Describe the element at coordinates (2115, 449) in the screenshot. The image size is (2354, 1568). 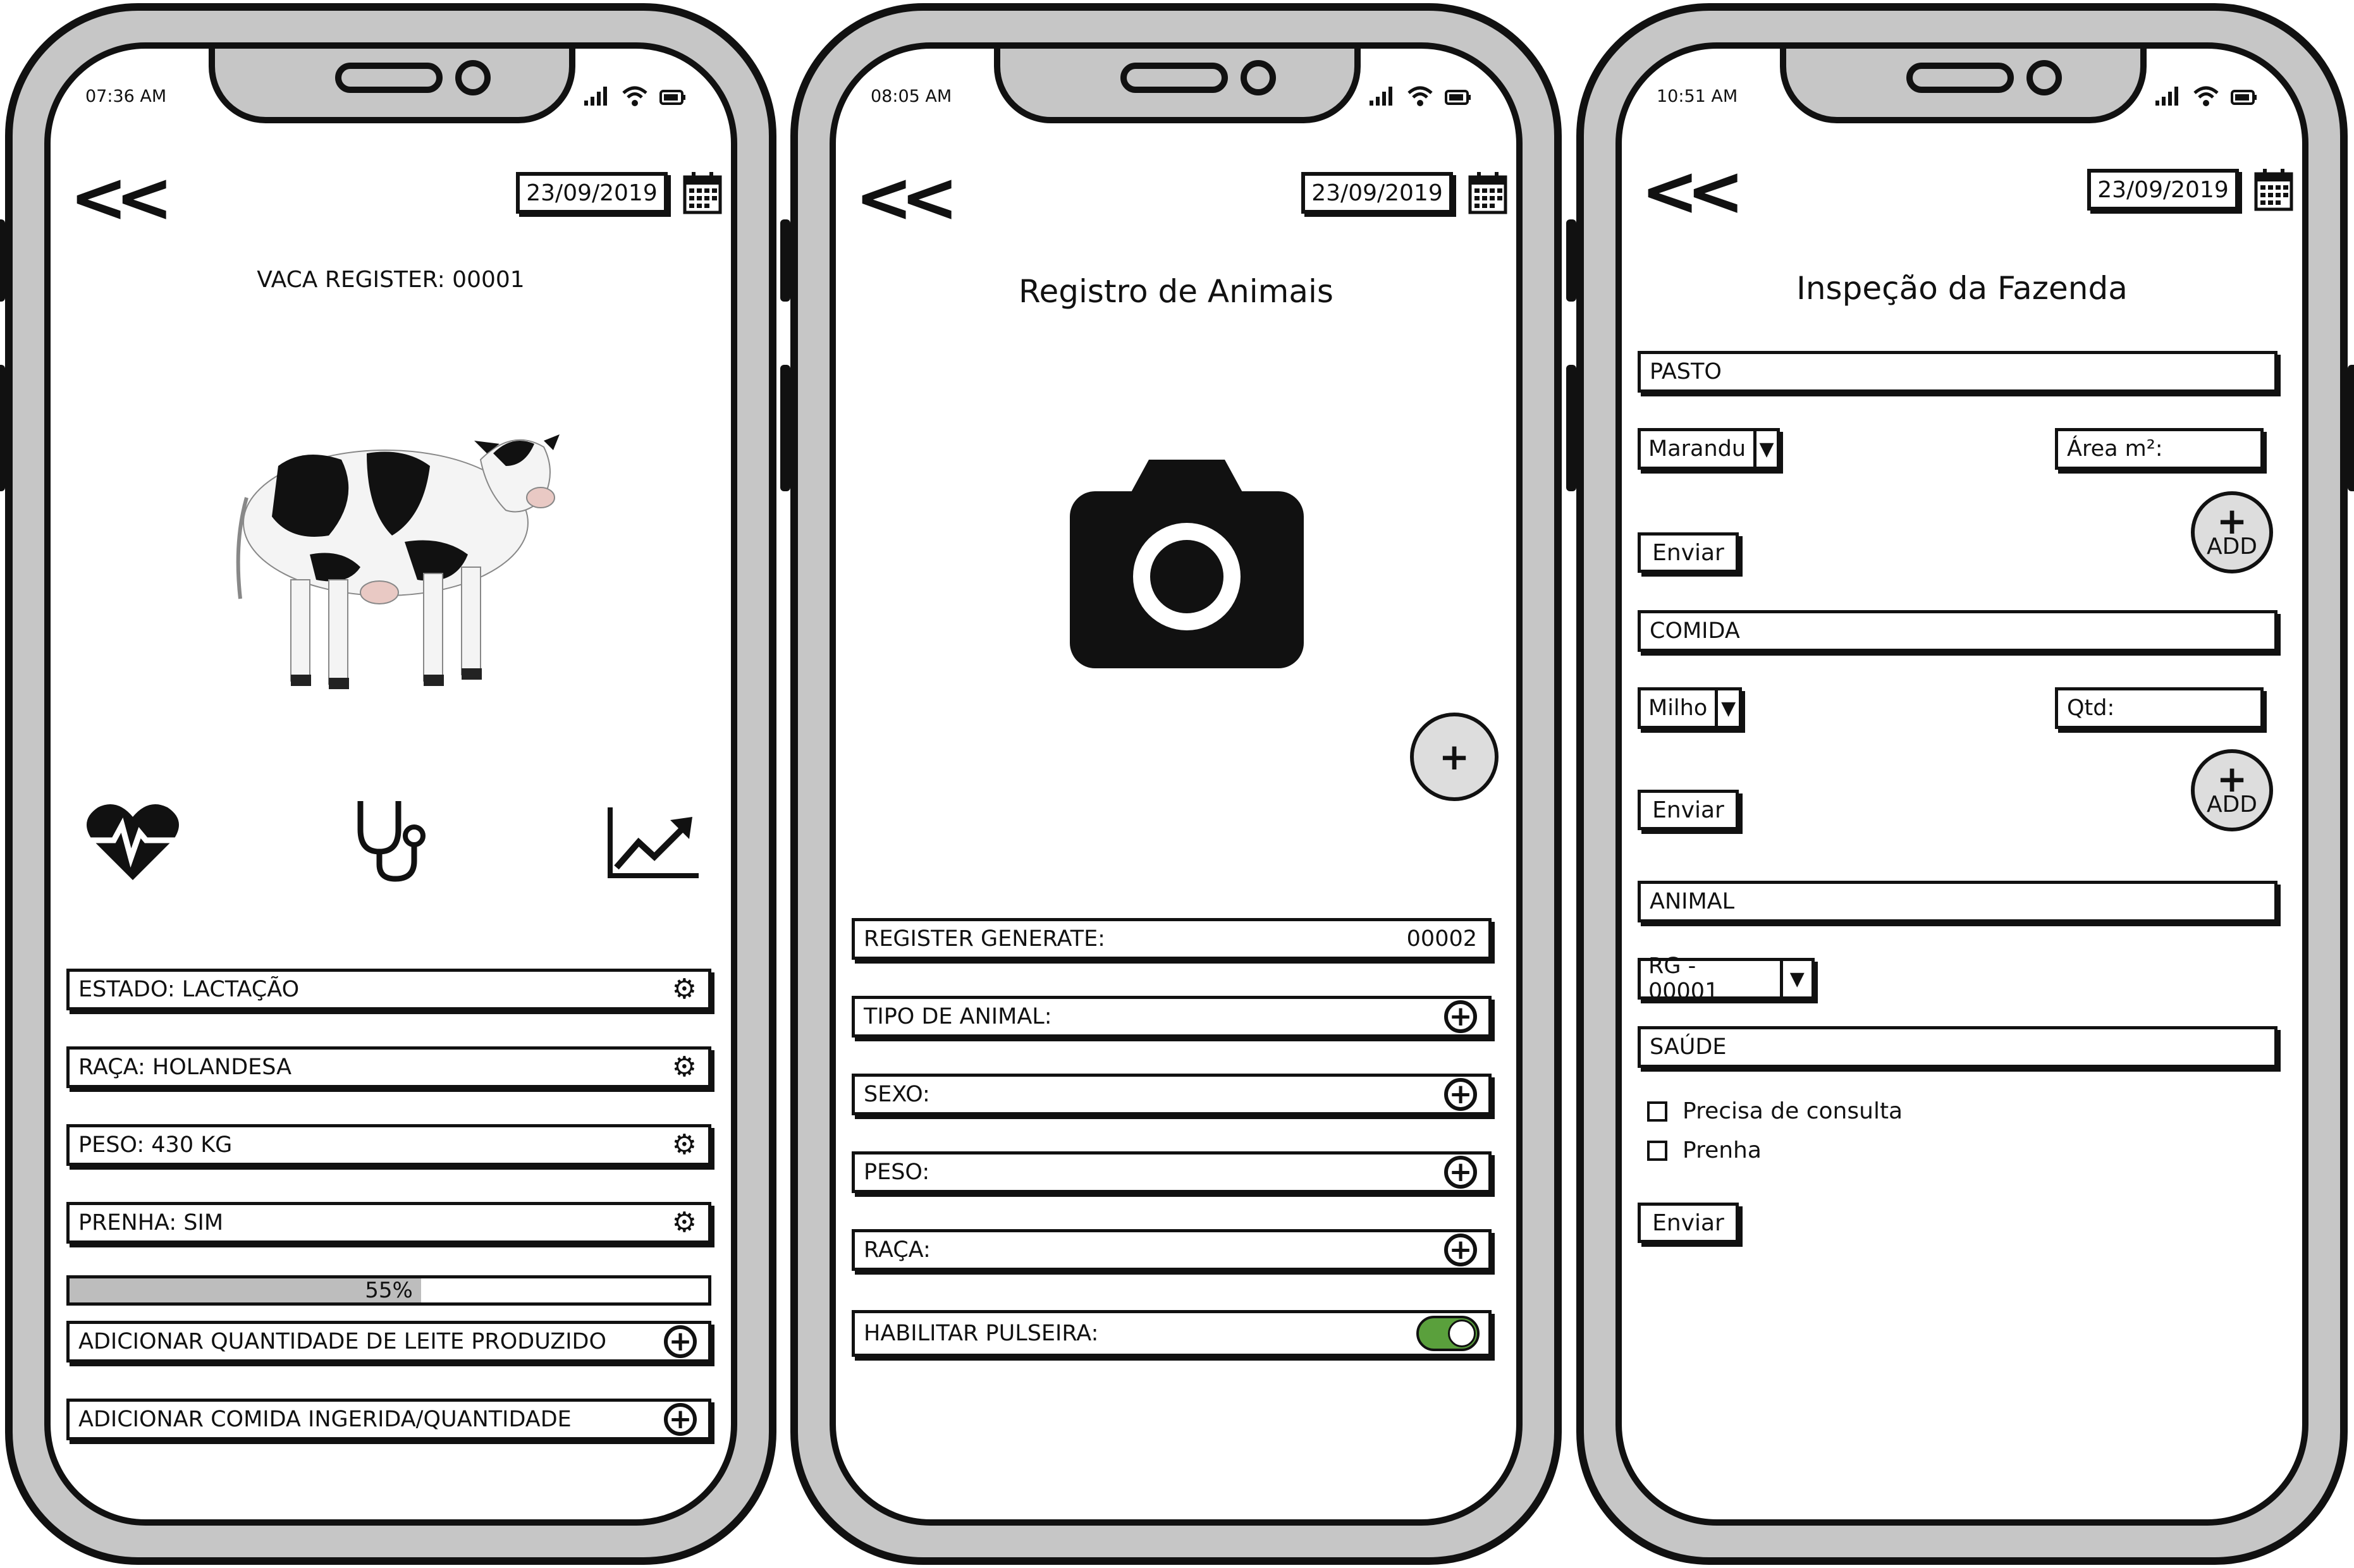
I see `input-placeholder: Área m²:` at that location.